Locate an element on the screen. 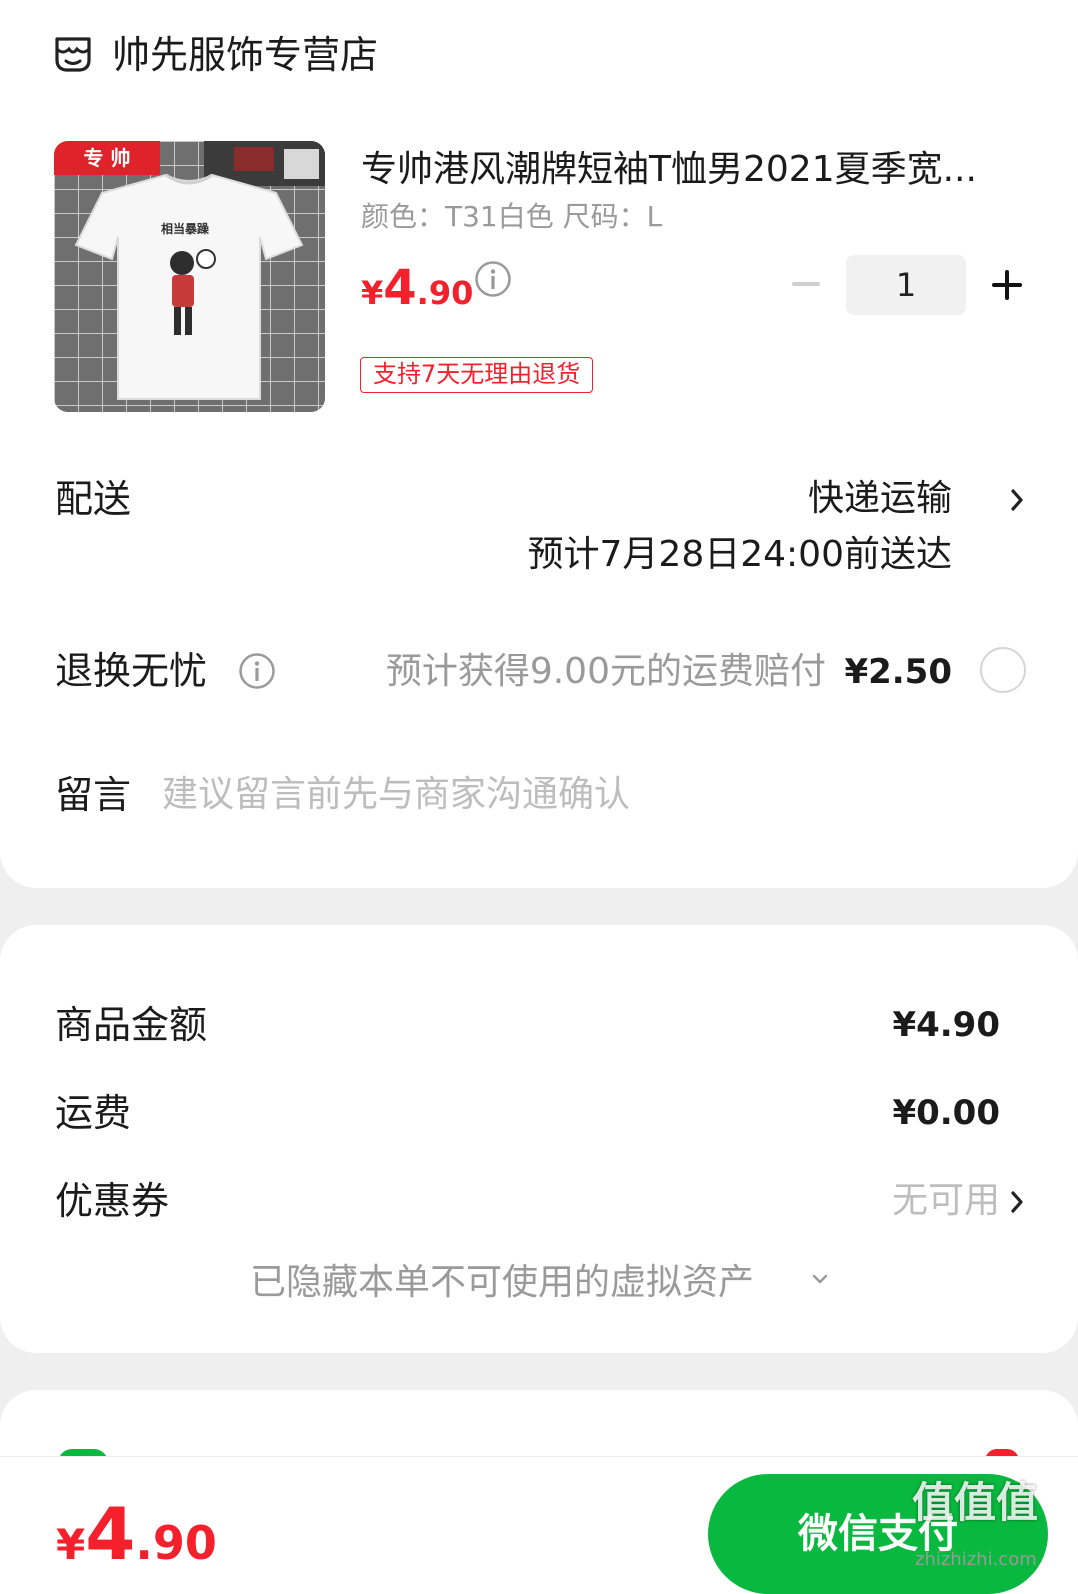 This screenshot has height=1594, width=1078. shipping-fee-value: ¥0.00 is located at coordinates (946, 1113).